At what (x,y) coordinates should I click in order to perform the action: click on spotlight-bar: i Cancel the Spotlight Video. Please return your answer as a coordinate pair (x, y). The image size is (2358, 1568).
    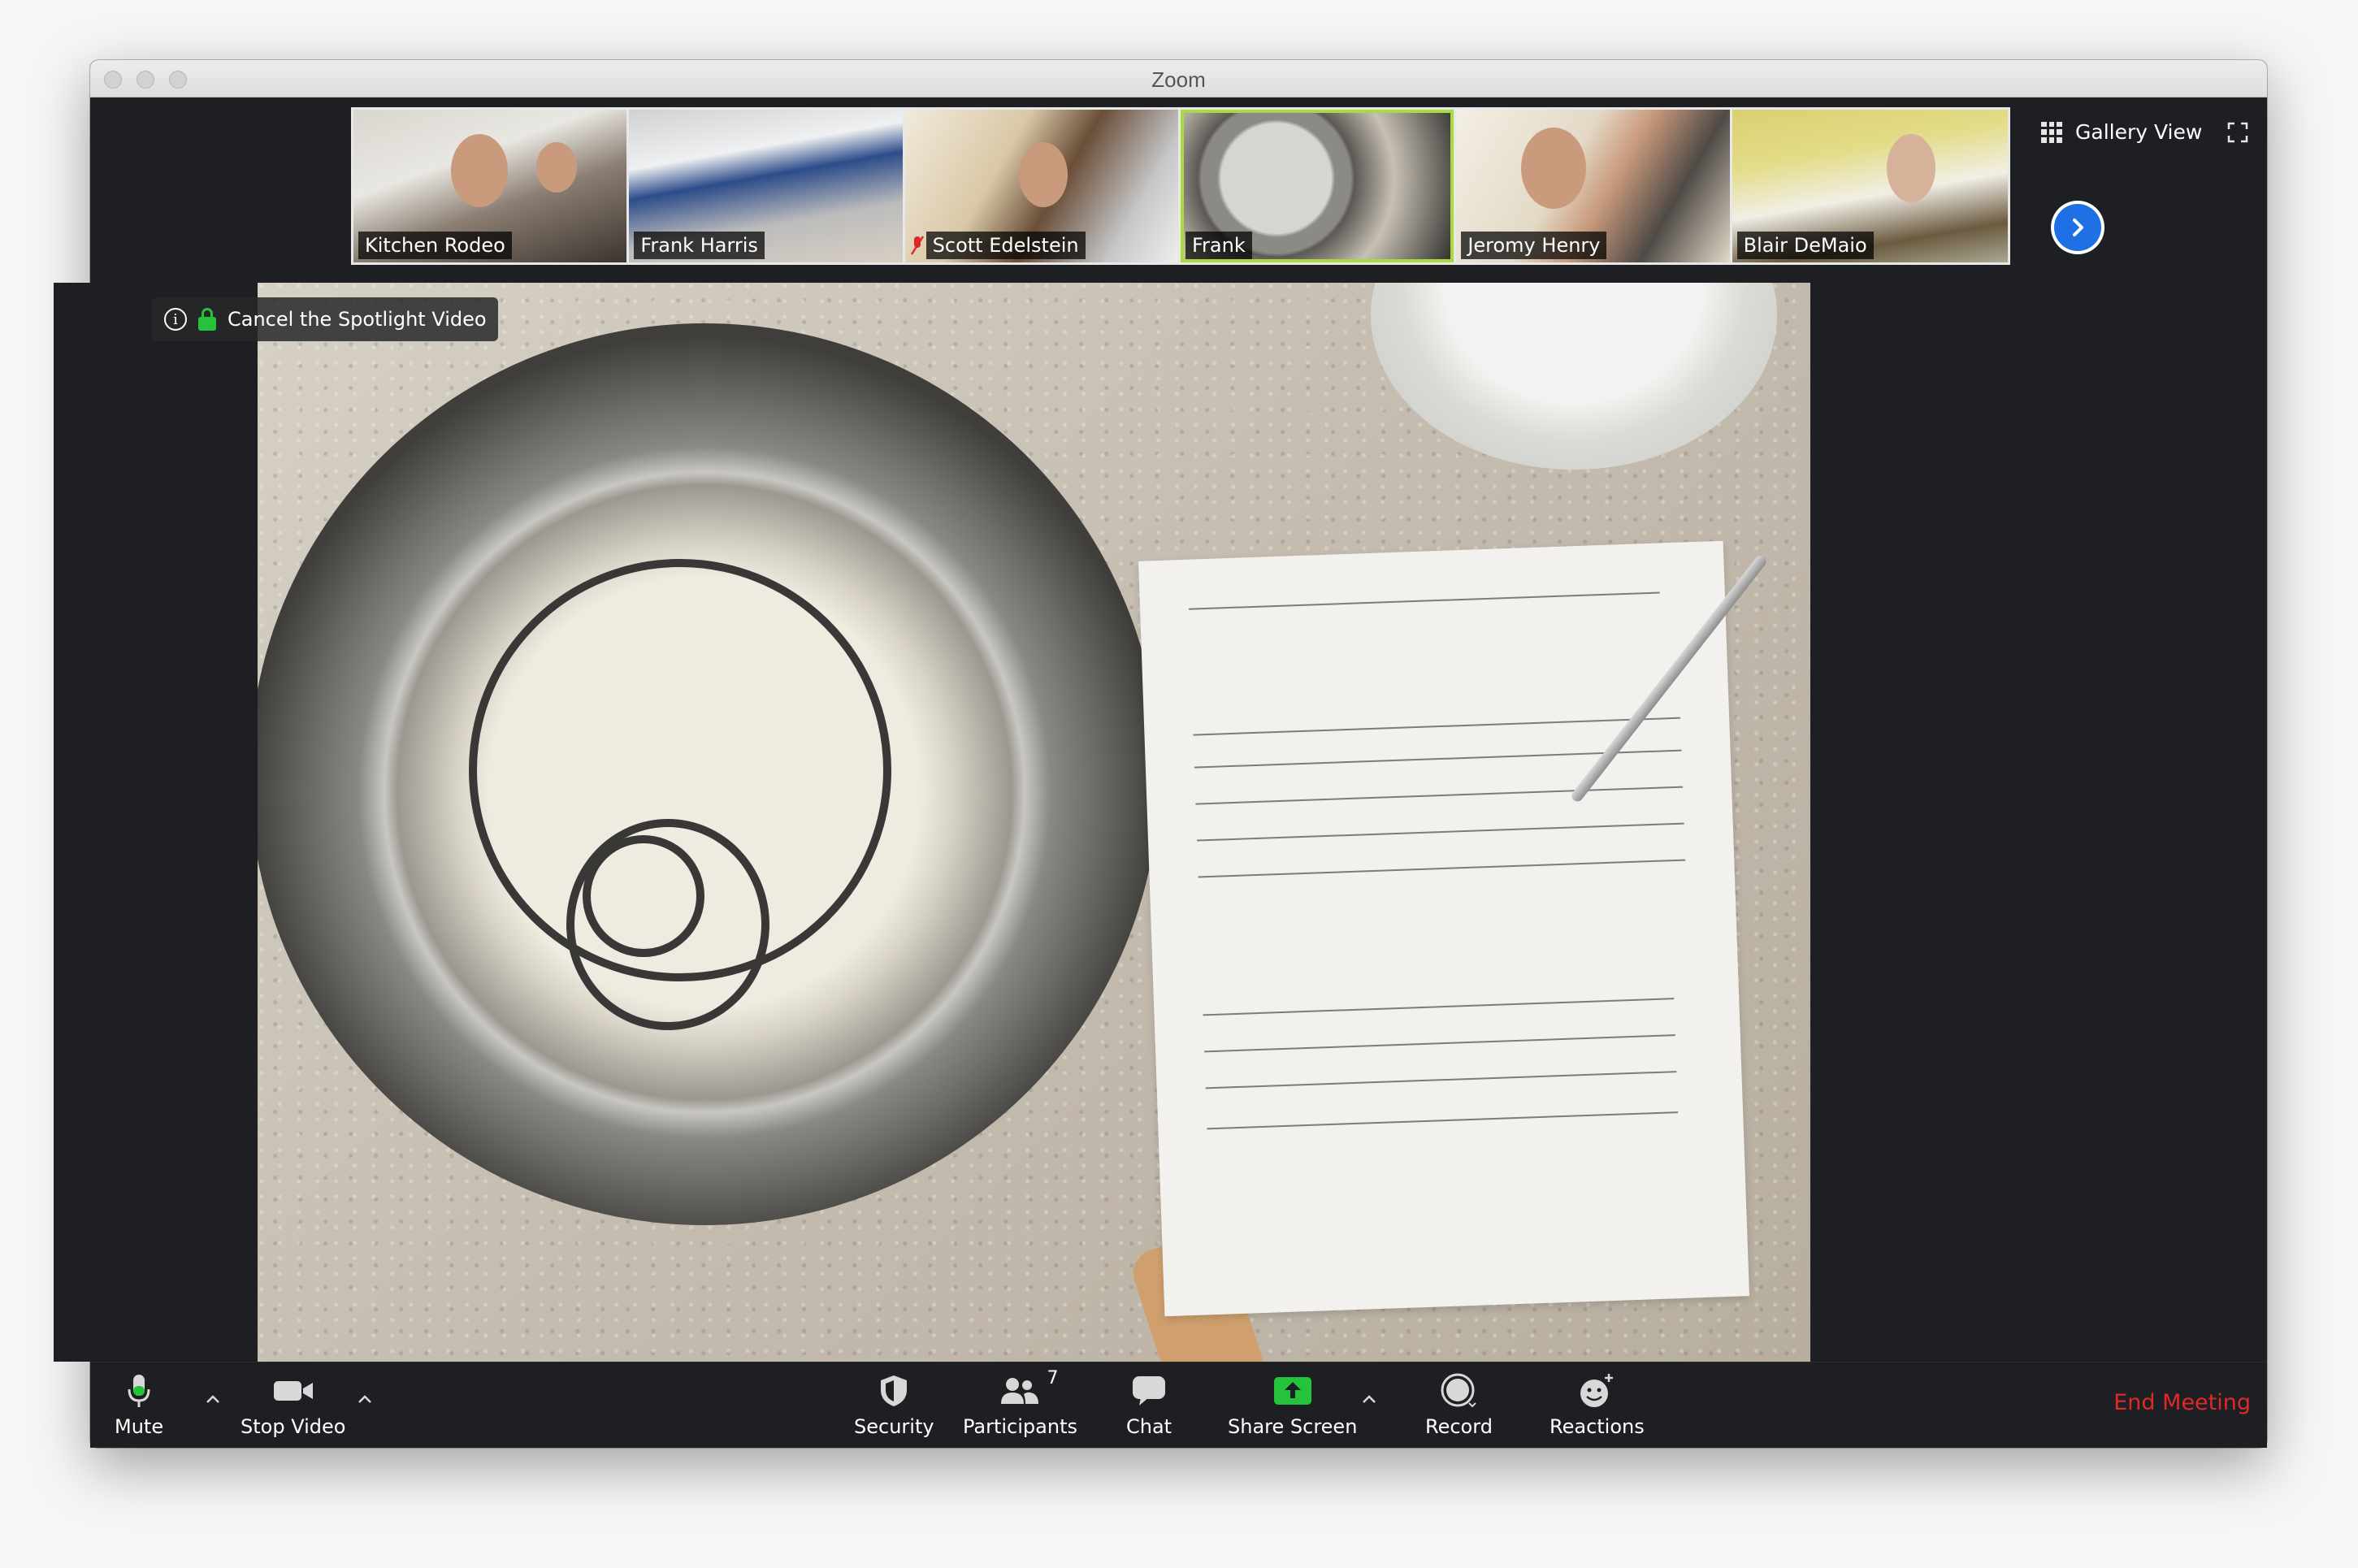
    Looking at the image, I should click on (325, 319).